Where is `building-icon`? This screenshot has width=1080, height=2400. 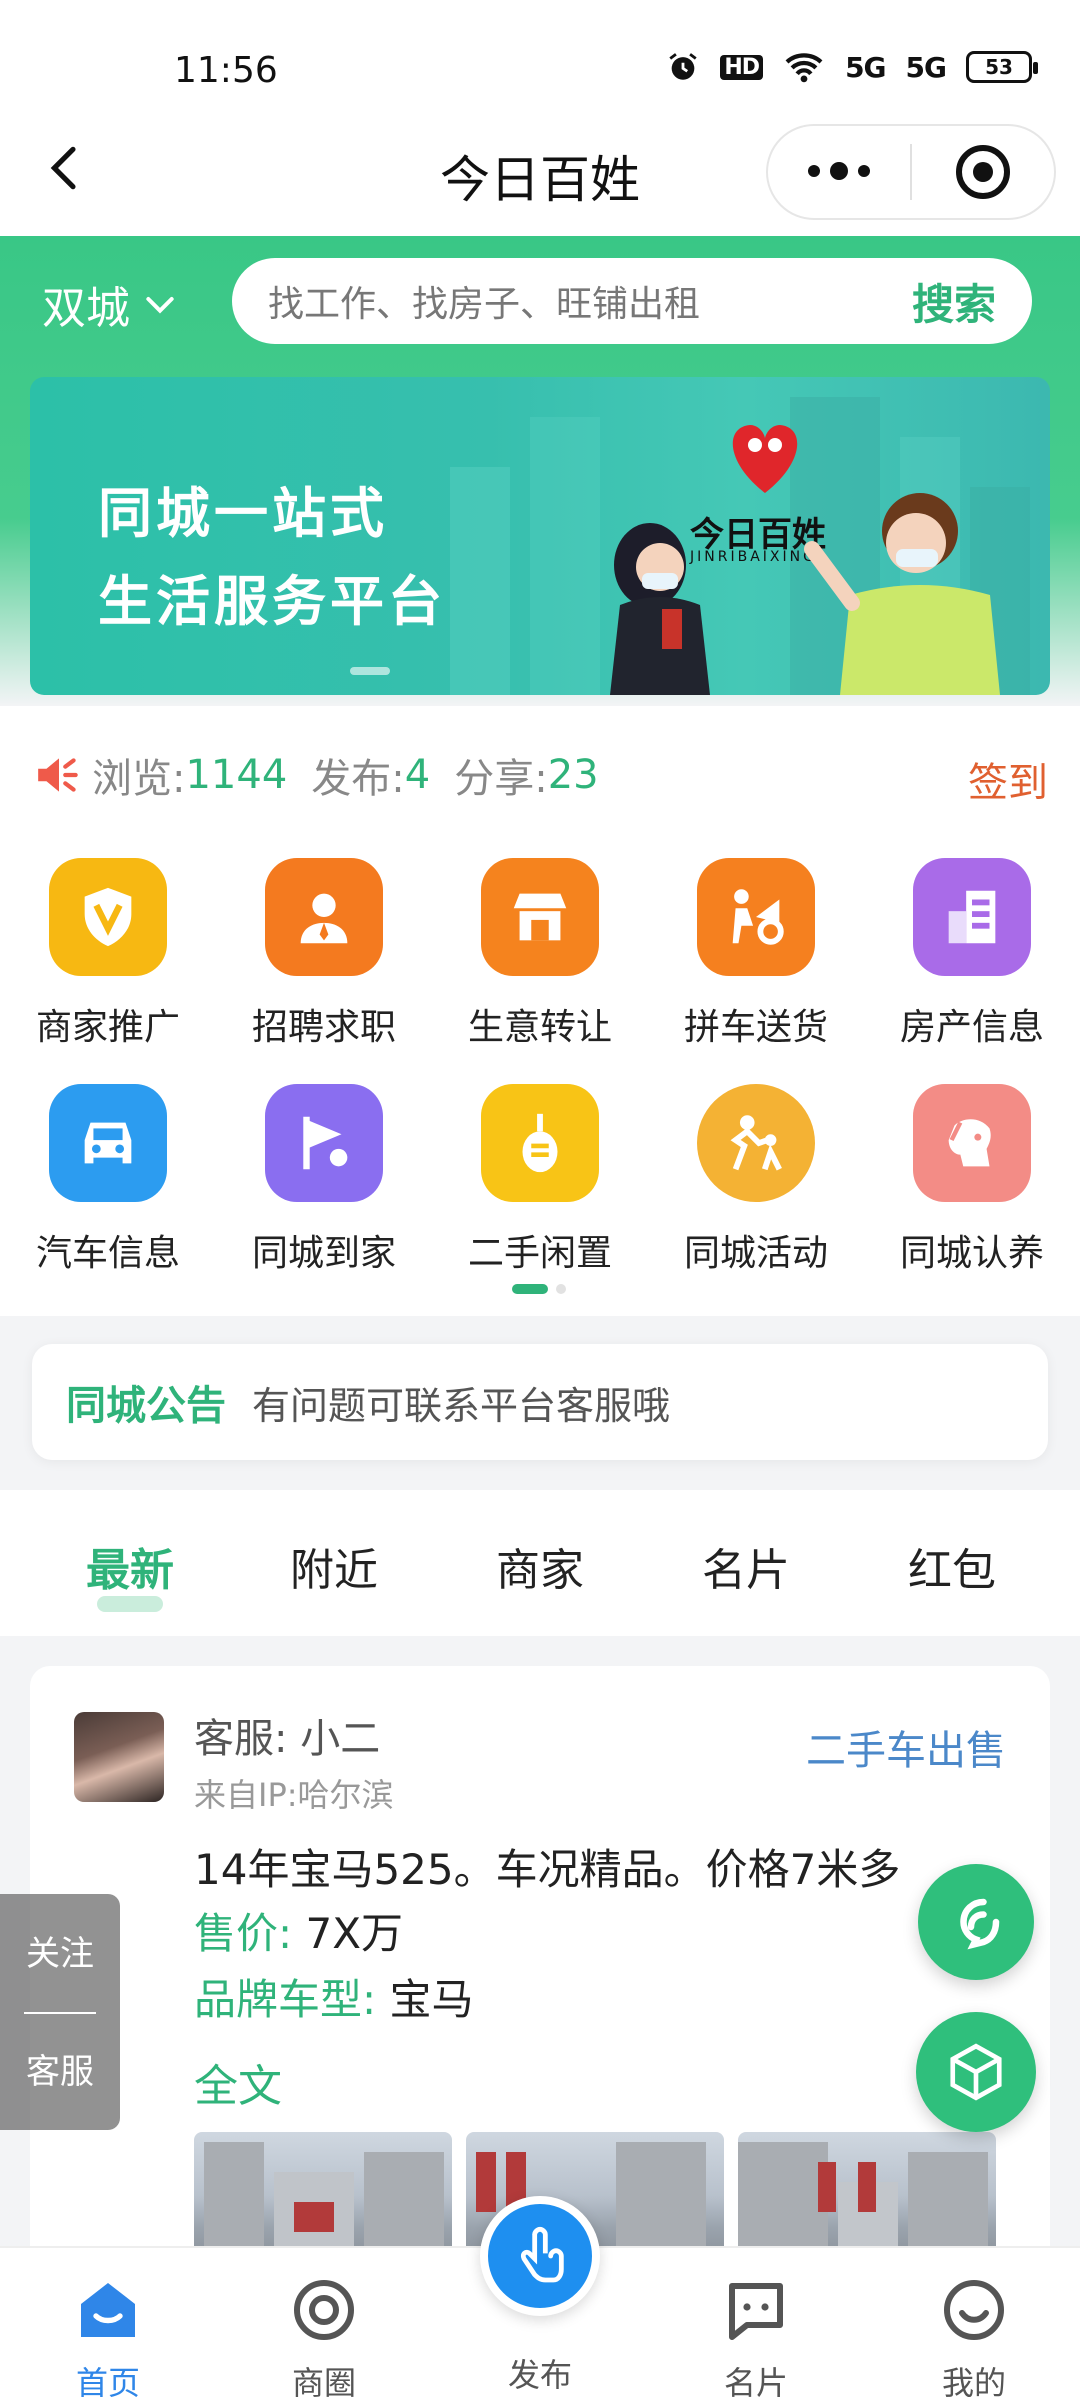
building-icon is located at coordinates (972, 917).